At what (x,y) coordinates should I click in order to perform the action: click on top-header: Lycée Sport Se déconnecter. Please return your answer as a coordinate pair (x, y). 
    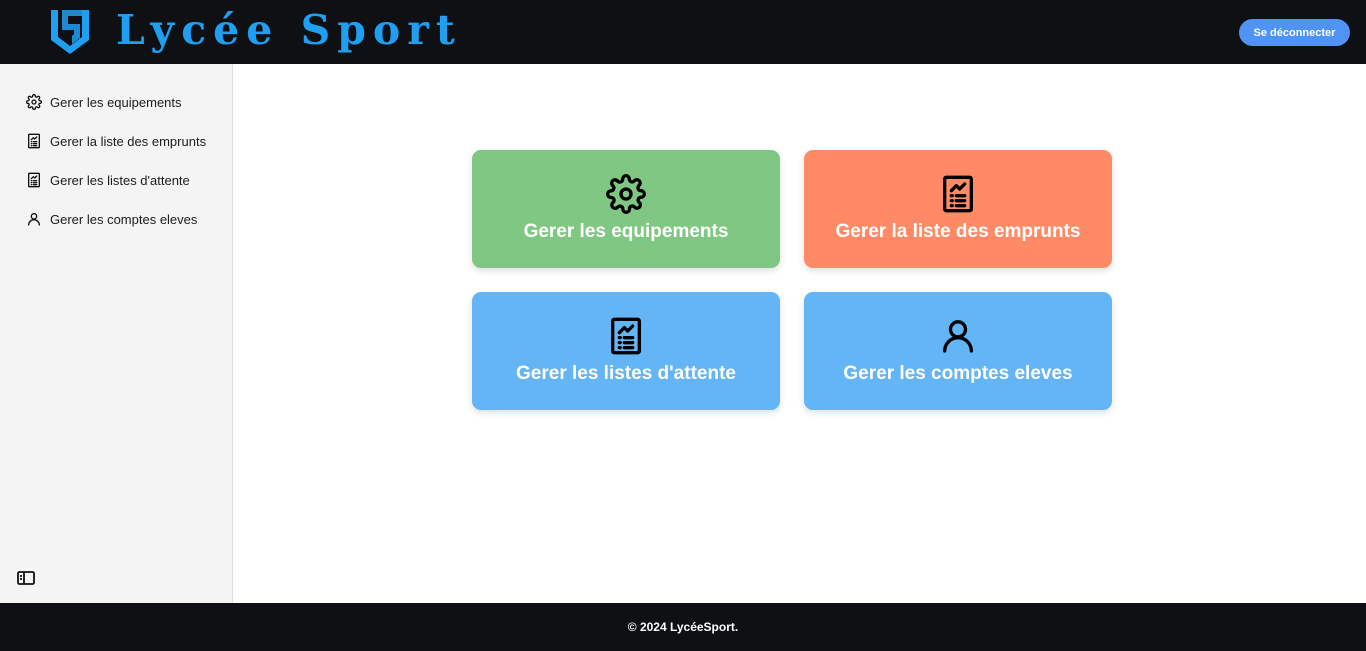
    Looking at the image, I should click on (683, 32).